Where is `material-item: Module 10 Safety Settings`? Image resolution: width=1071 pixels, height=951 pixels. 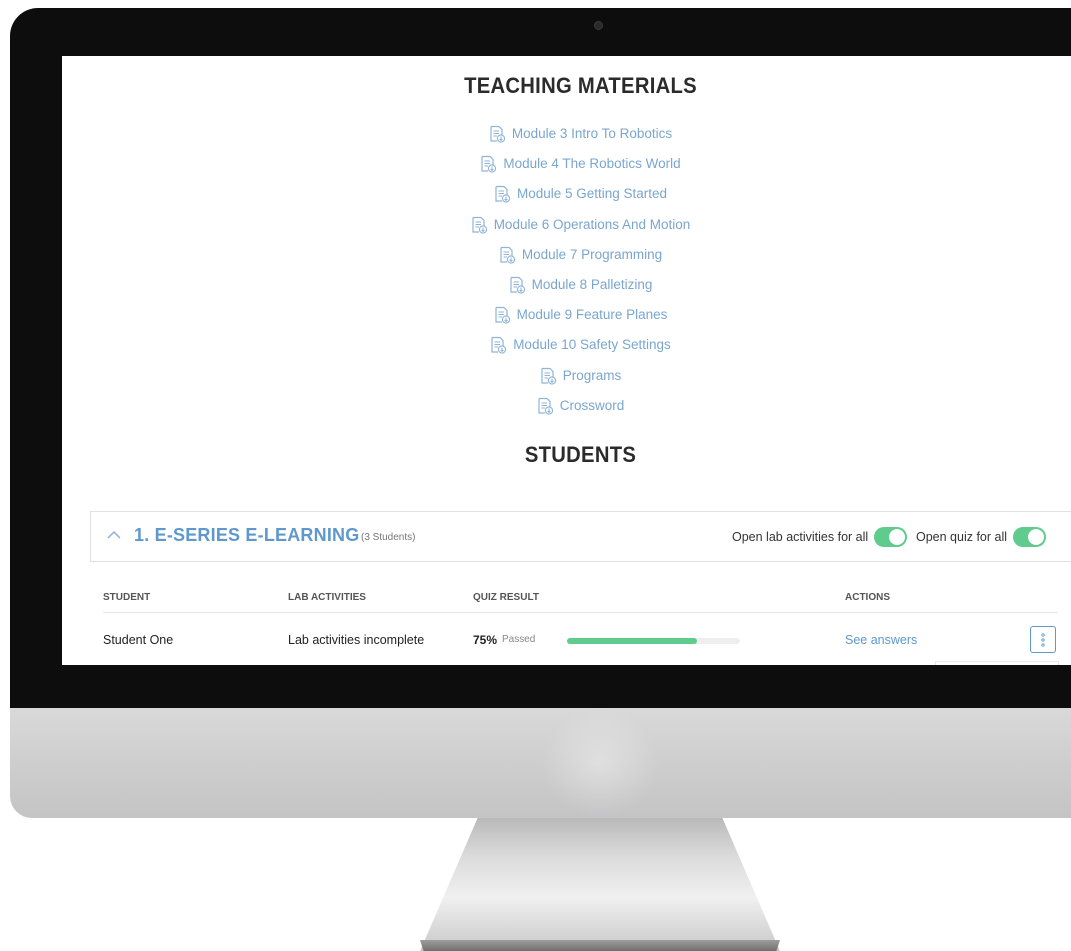
material-item: Module 10 Safety Settings is located at coordinates (566, 349).